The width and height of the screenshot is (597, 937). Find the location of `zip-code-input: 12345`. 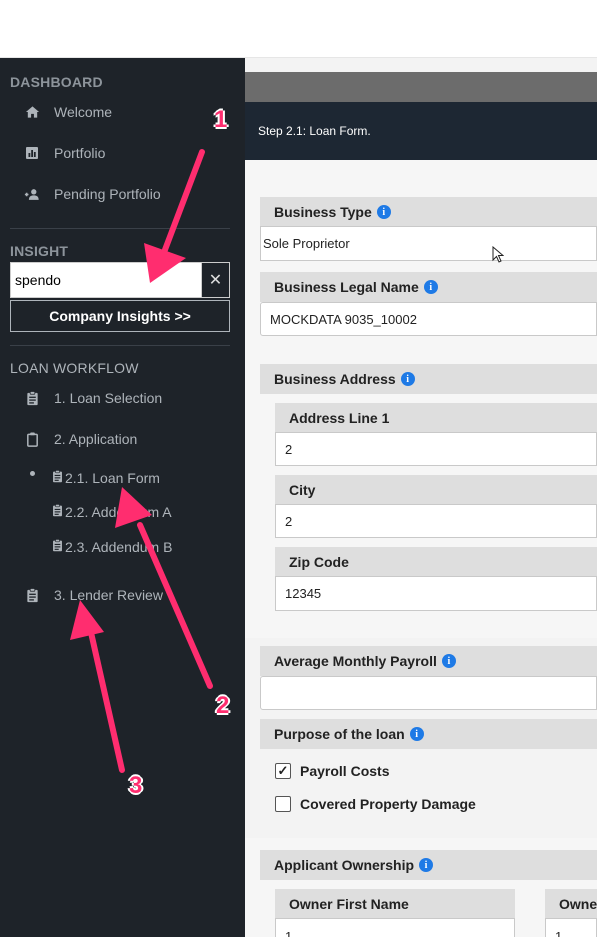

zip-code-input: 12345 is located at coordinates (436, 593).